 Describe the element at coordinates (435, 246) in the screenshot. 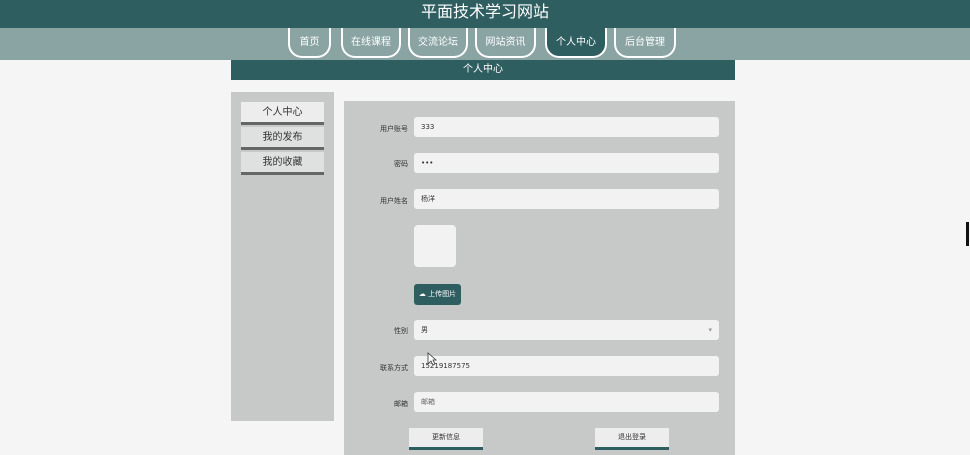

I see `avatar-preview` at that location.